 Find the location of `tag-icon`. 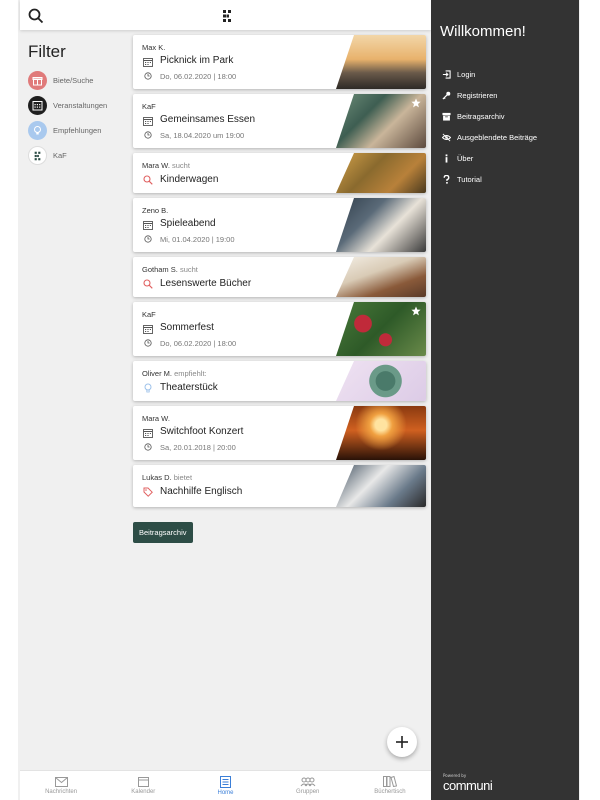

tag-icon is located at coordinates (148, 492).